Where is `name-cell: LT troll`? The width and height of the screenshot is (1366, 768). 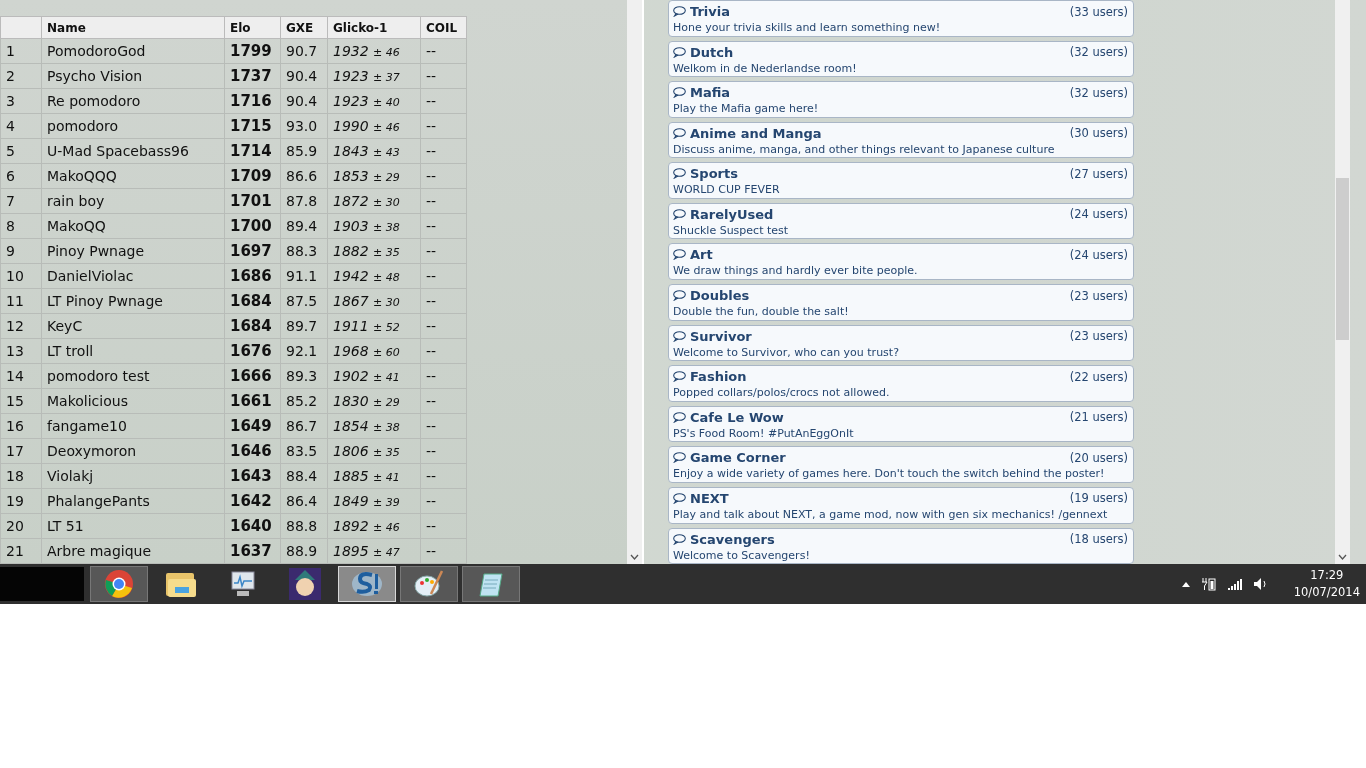 name-cell: LT troll is located at coordinates (133, 351).